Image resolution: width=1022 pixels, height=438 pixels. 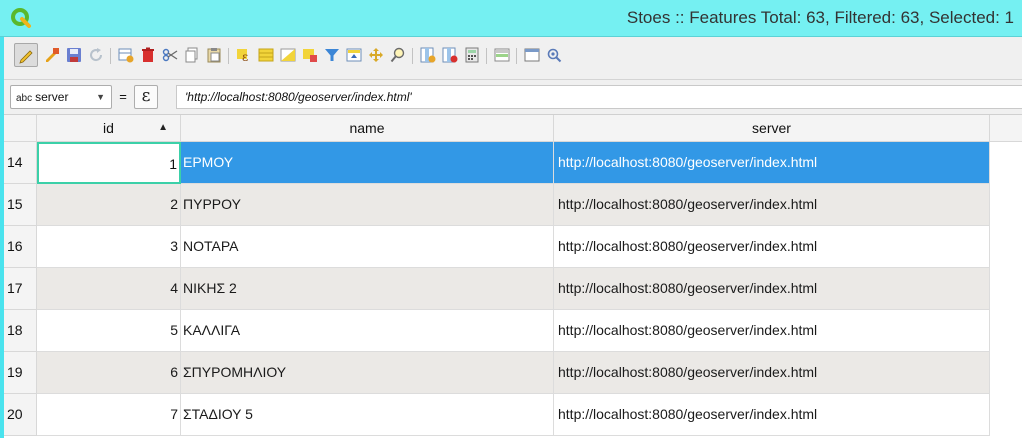 What do you see at coordinates (266, 55) in the screenshot?
I see `select-all-icon` at bounding box center [266, 55].